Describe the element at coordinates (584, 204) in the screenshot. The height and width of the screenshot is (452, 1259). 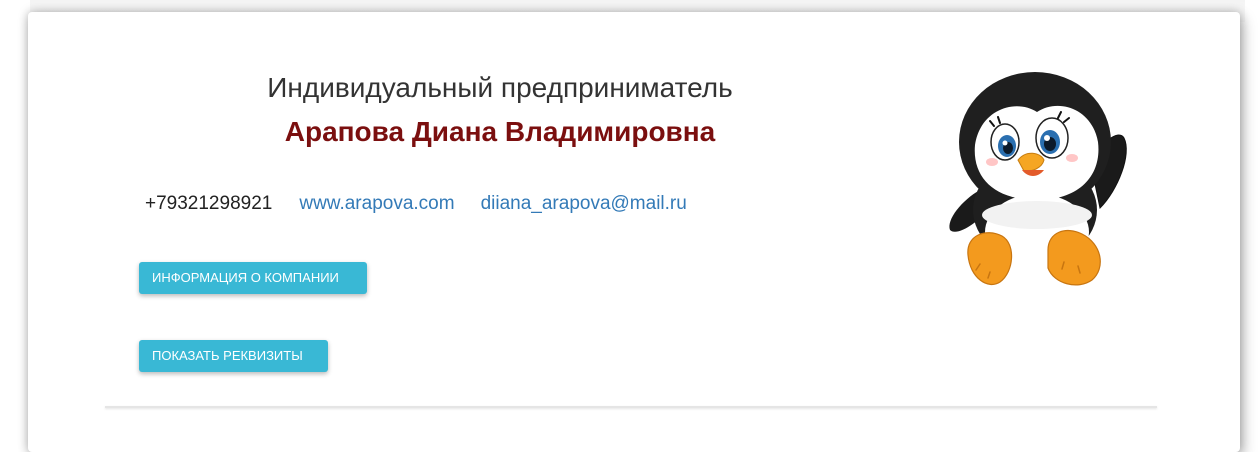
I see `email-link: diiana_arapova@mail.ru` at that location.